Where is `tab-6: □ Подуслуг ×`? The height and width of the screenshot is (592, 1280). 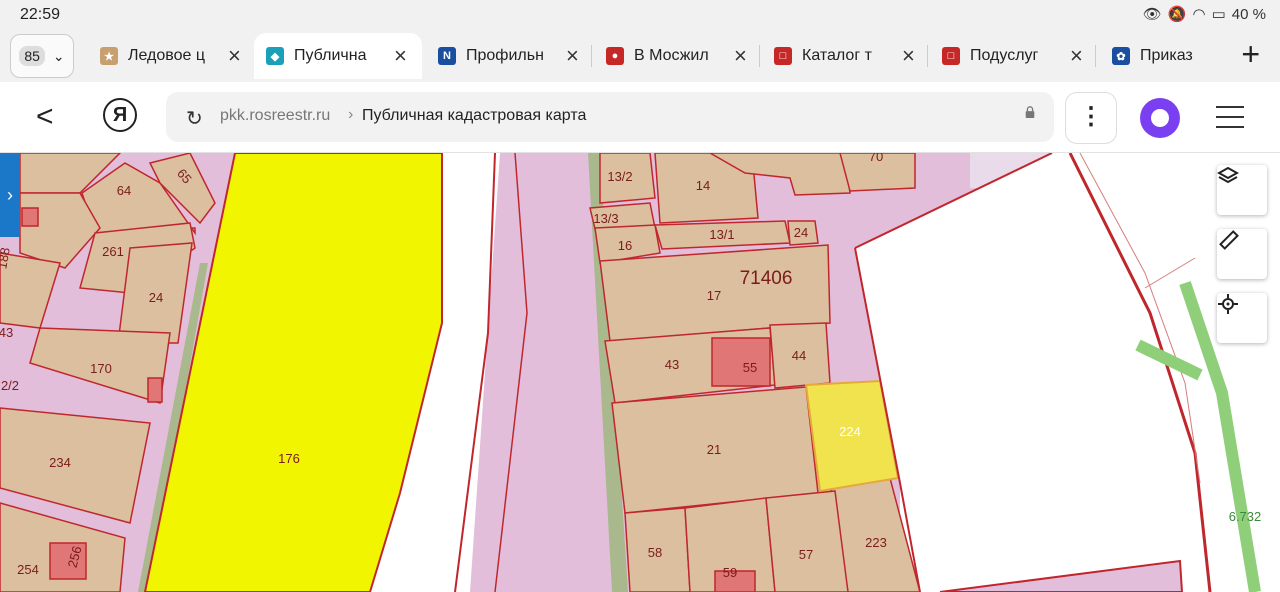
tab-6: □ Подуслуг × is located at coordinates (1013, 56).